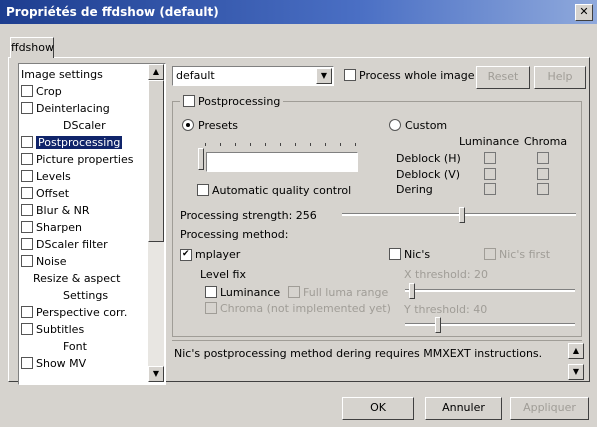 The image size is (597, 427). I want to click on sidebar-item: Blur & NR, so click(55, 210).